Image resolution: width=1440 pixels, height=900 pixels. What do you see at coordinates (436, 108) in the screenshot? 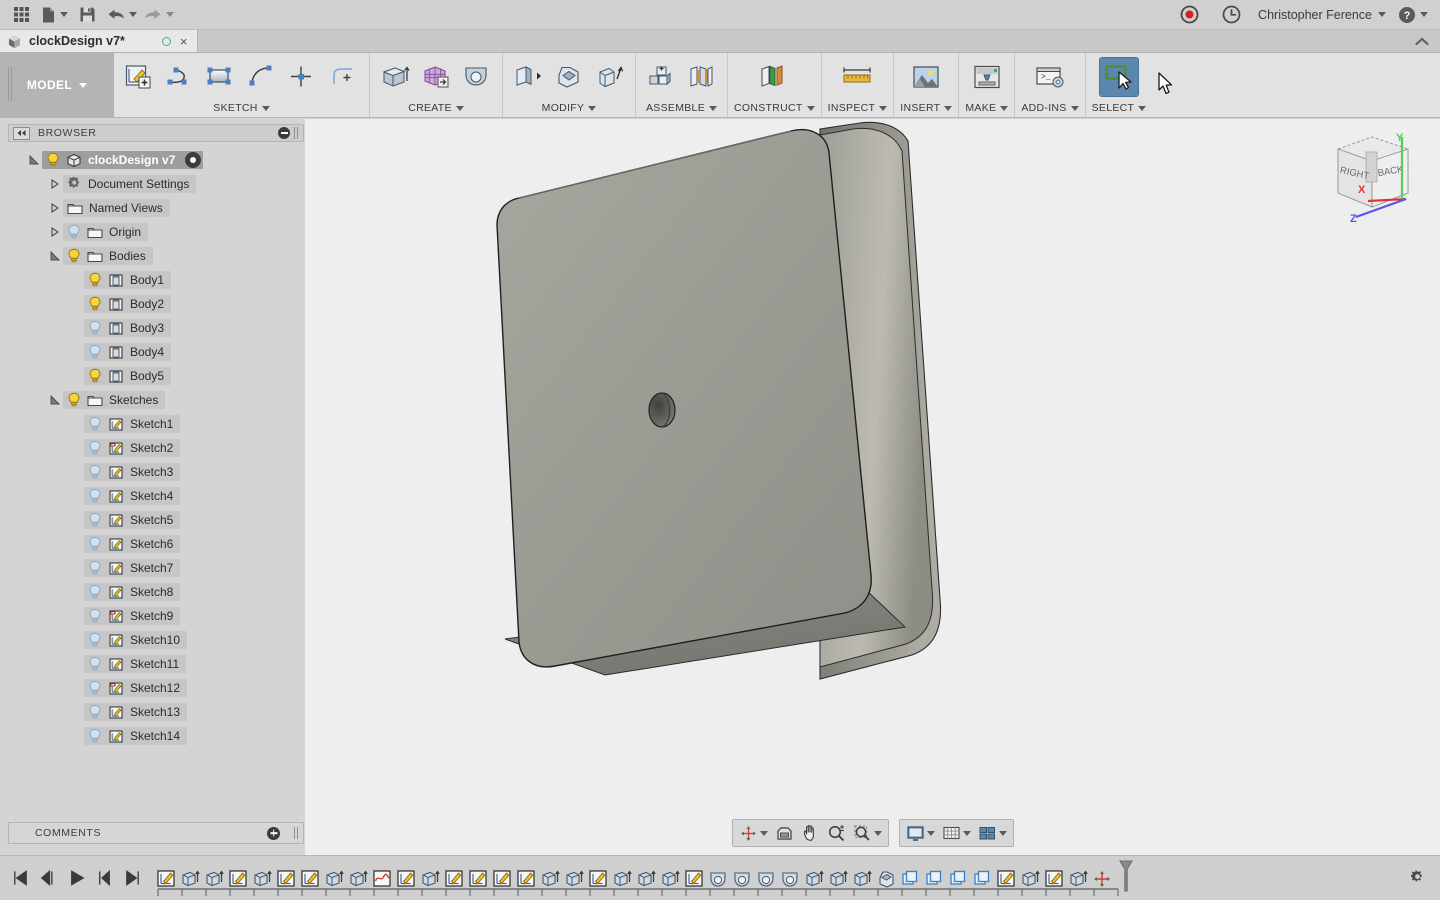
I see `create-group-label: CREATE` at bounding box center [436, 108].